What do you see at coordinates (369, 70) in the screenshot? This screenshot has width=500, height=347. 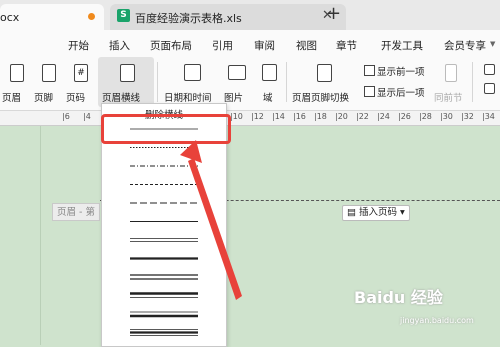 I see `show-previous-icon` at bounding box center [369, 70].